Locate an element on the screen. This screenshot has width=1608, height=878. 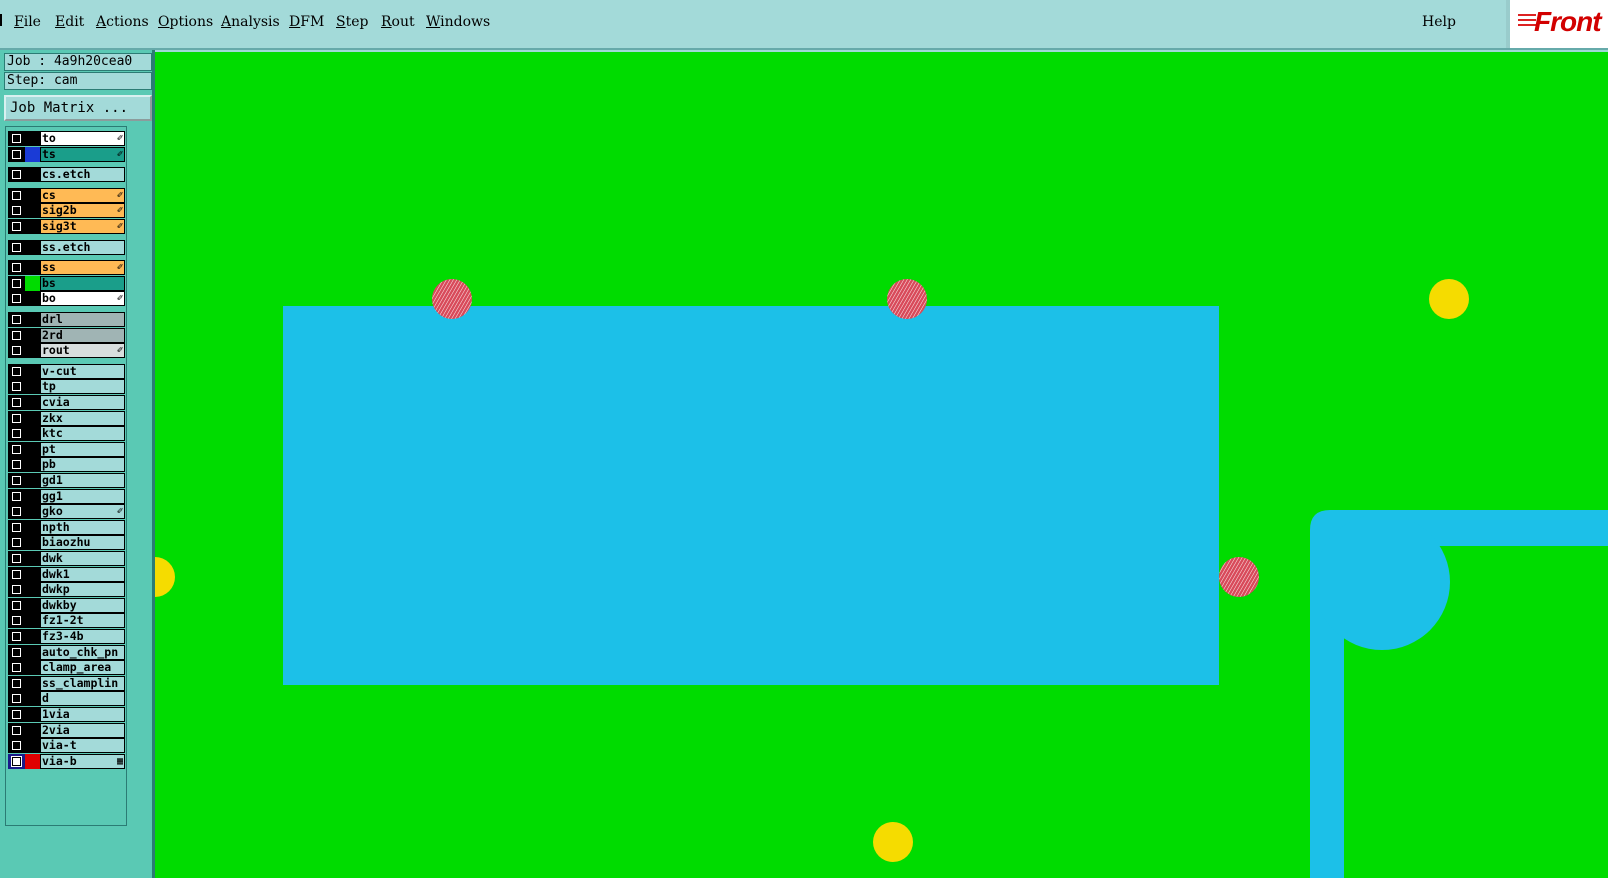
layer-name: npth is located at coordinates (82, 527).